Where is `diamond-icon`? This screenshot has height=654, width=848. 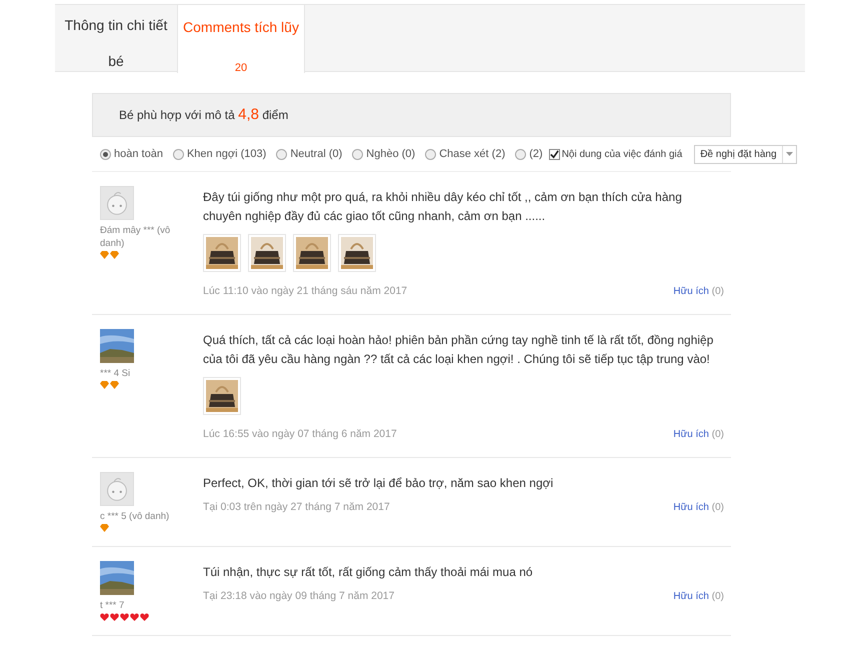 diamond-icon is located at coordinates (104, 528).